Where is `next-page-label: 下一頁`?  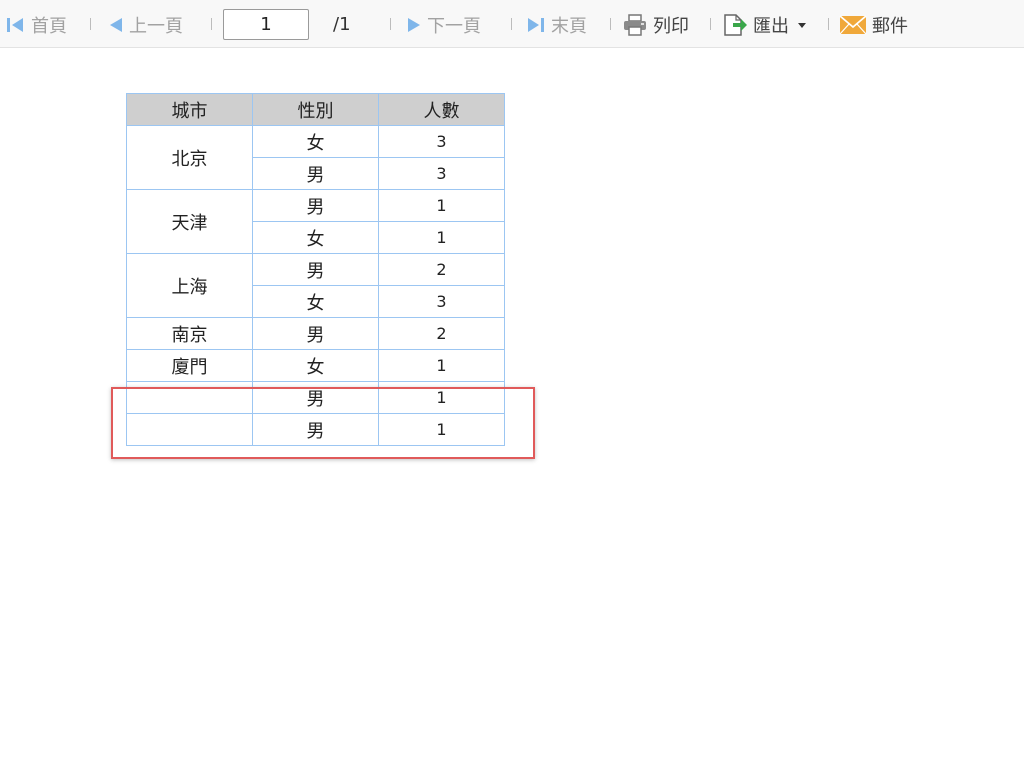
next-page-label: 下一頁 is located at coordinates (454, 26).